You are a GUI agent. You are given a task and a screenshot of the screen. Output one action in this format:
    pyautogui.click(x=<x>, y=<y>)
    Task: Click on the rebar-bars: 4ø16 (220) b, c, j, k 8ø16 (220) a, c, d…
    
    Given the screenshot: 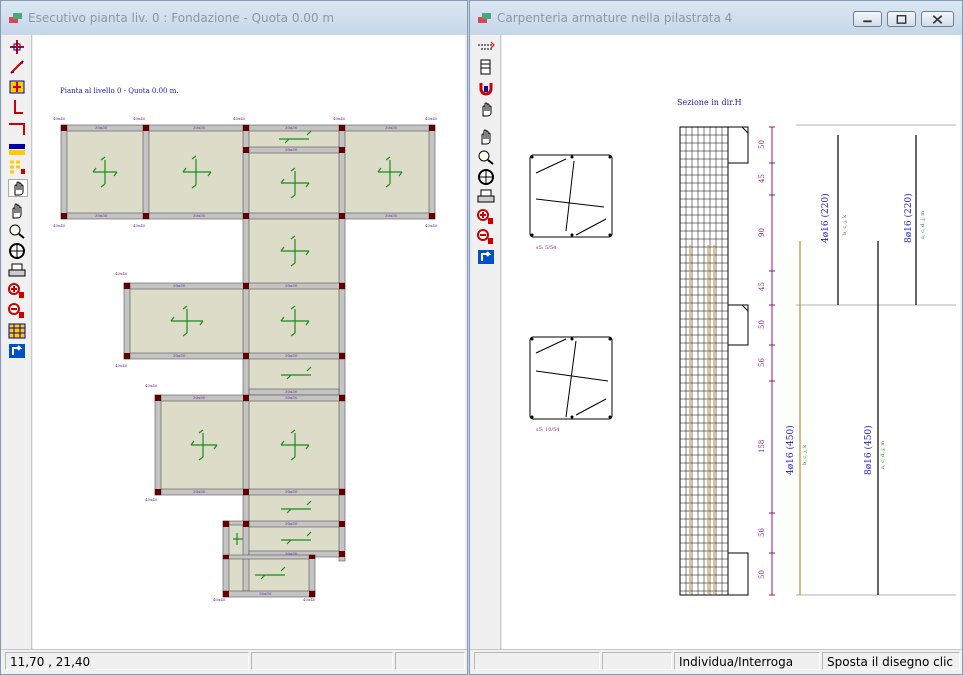 What is the action you would take?
    pyautogui.click(x=855, y=365)
    